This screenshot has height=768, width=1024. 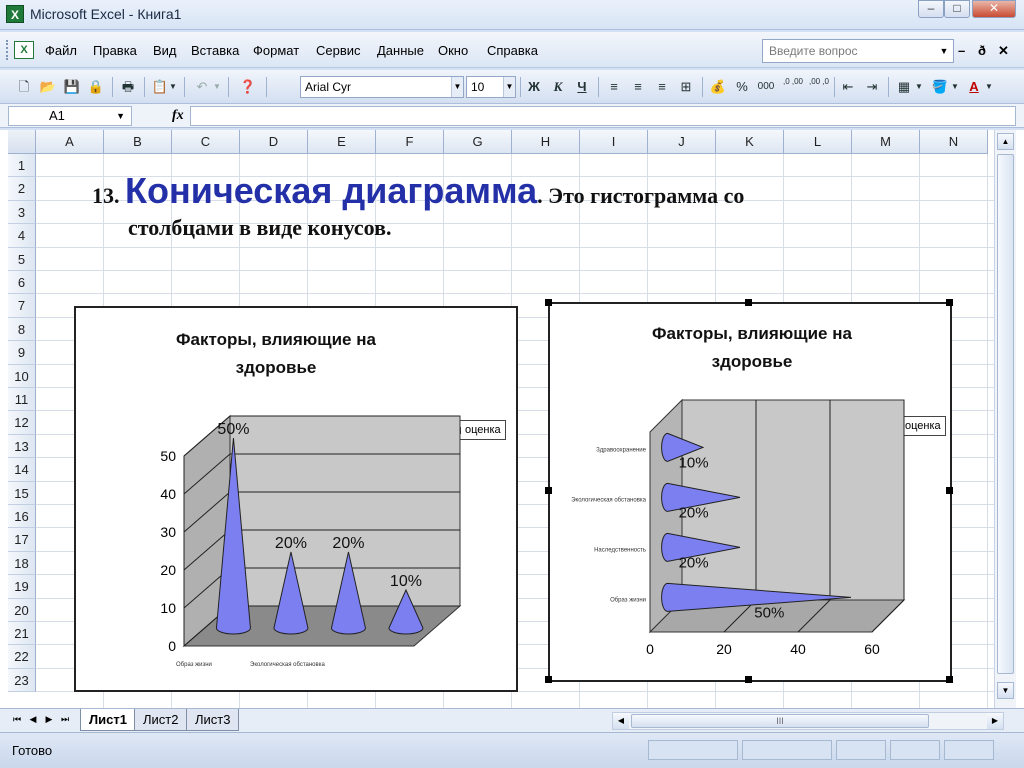 I want to click on tab-sheet3: Лист3, so click(x=213, y=720).